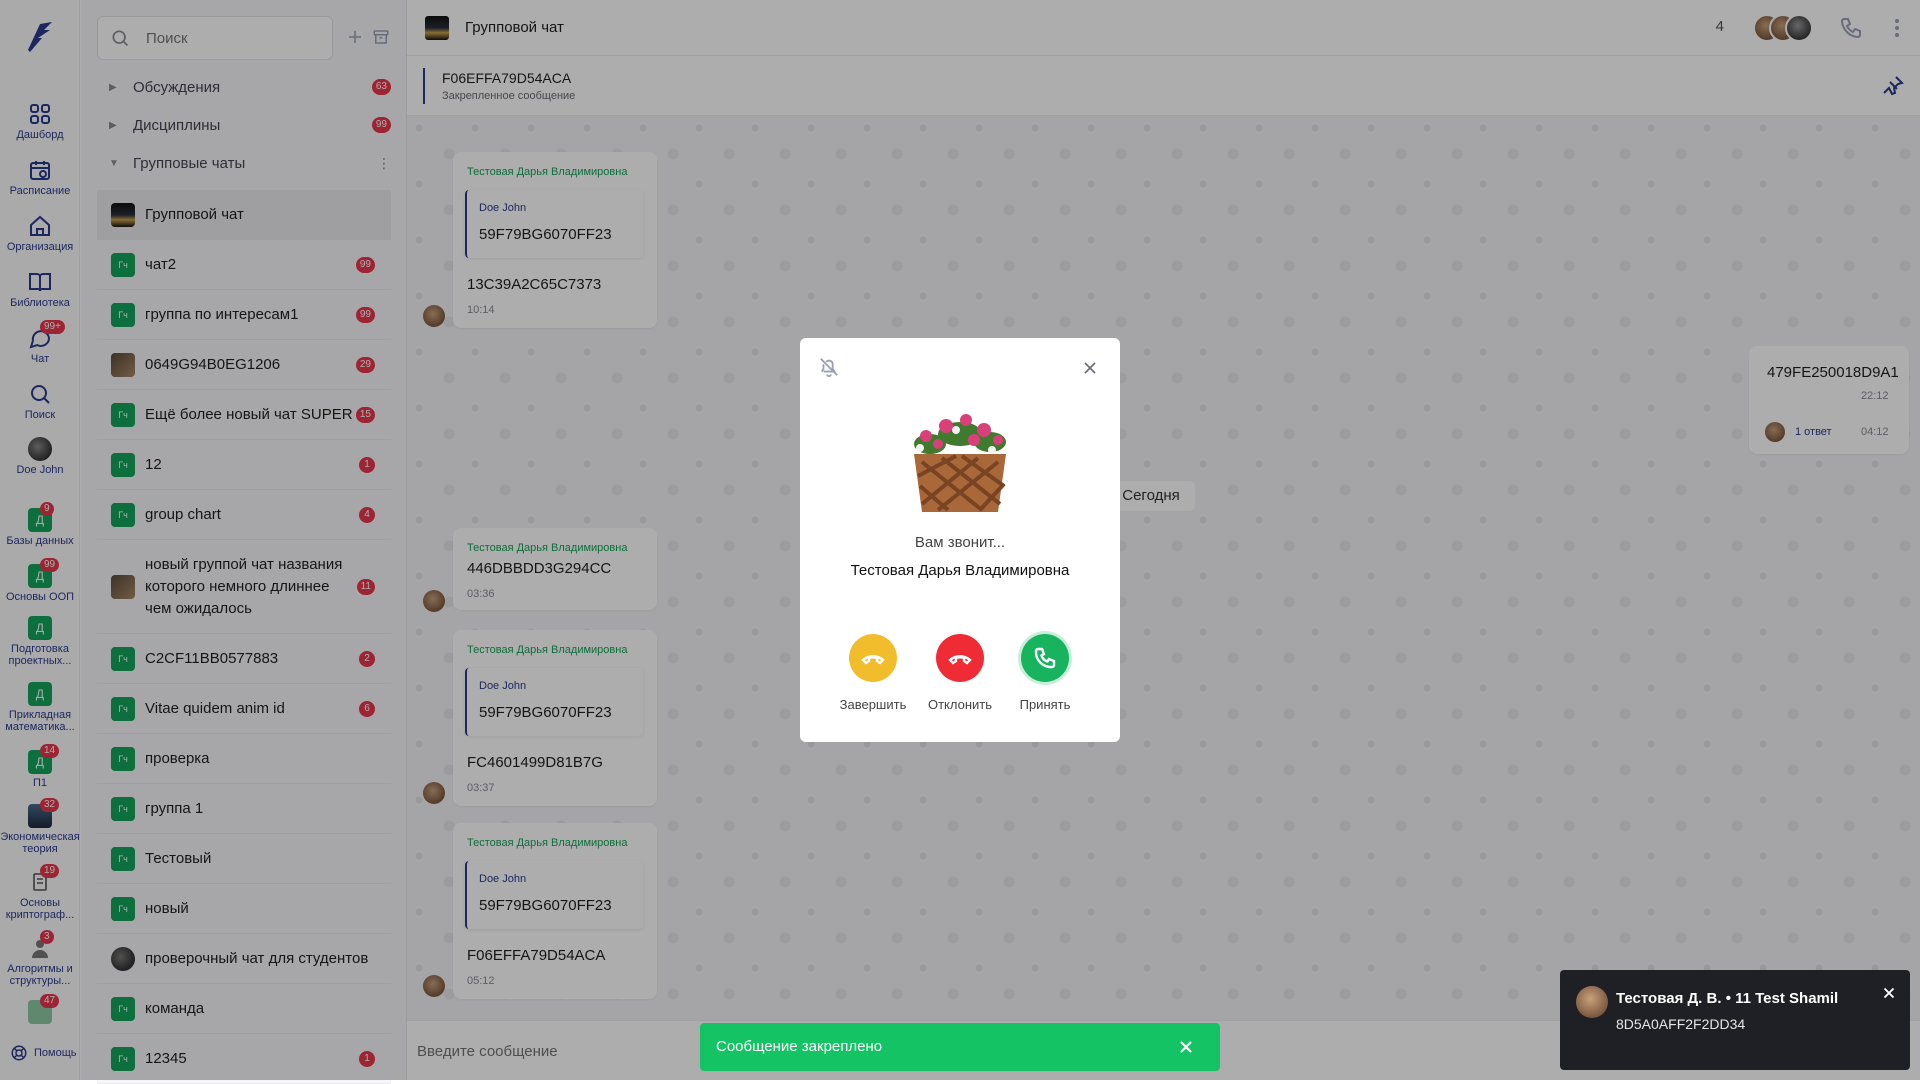 Image resolution: width=1920 pixels, height=1084 pixels. Describe the element at coordinates (873, 704) in the screenshot. I see `end-call-label: Завершить` at that location.